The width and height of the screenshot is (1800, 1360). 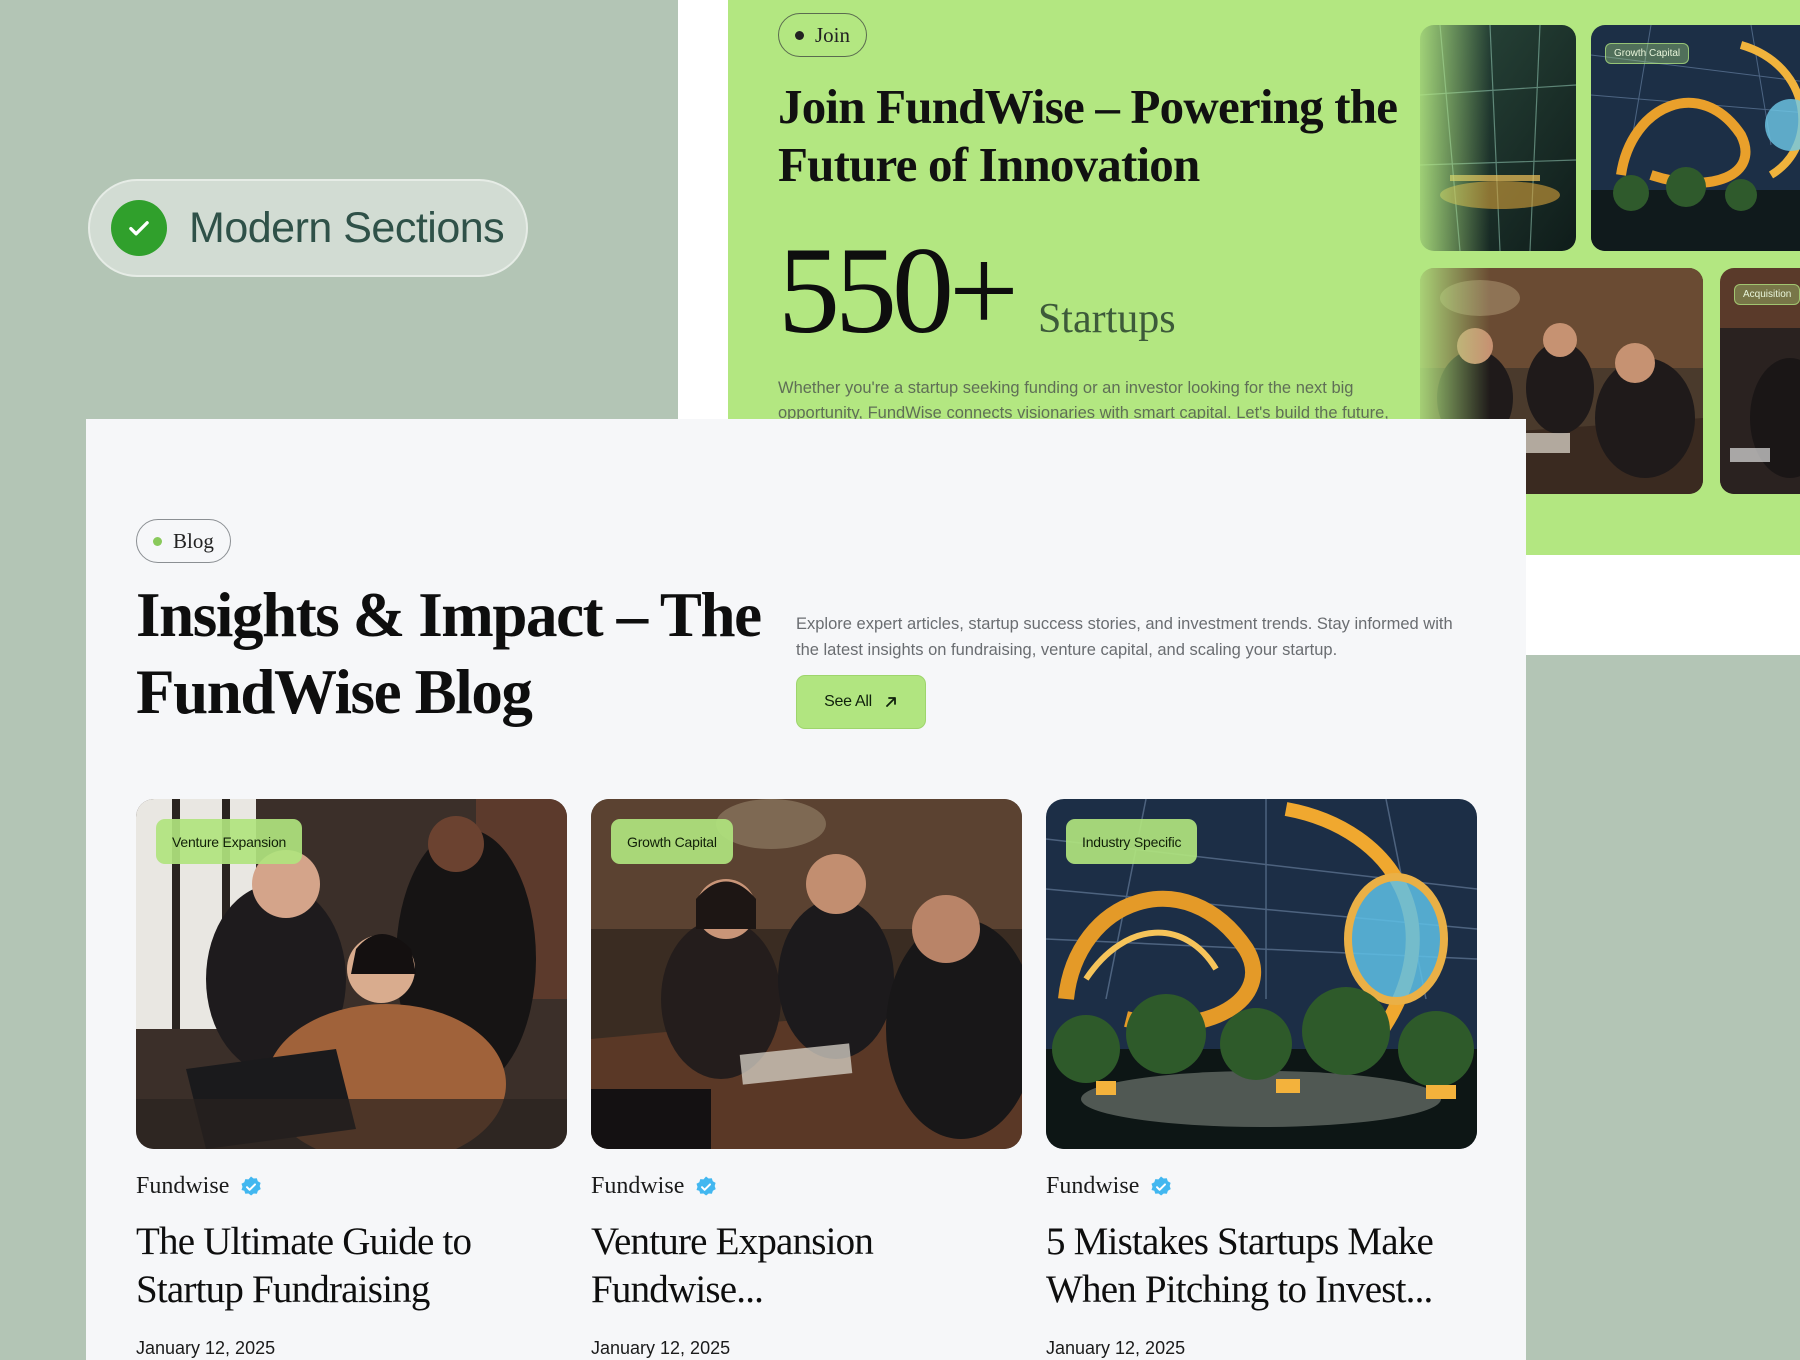 I want to click on mosaic-image-office: Acquisition, so click(x=1760, y=381).